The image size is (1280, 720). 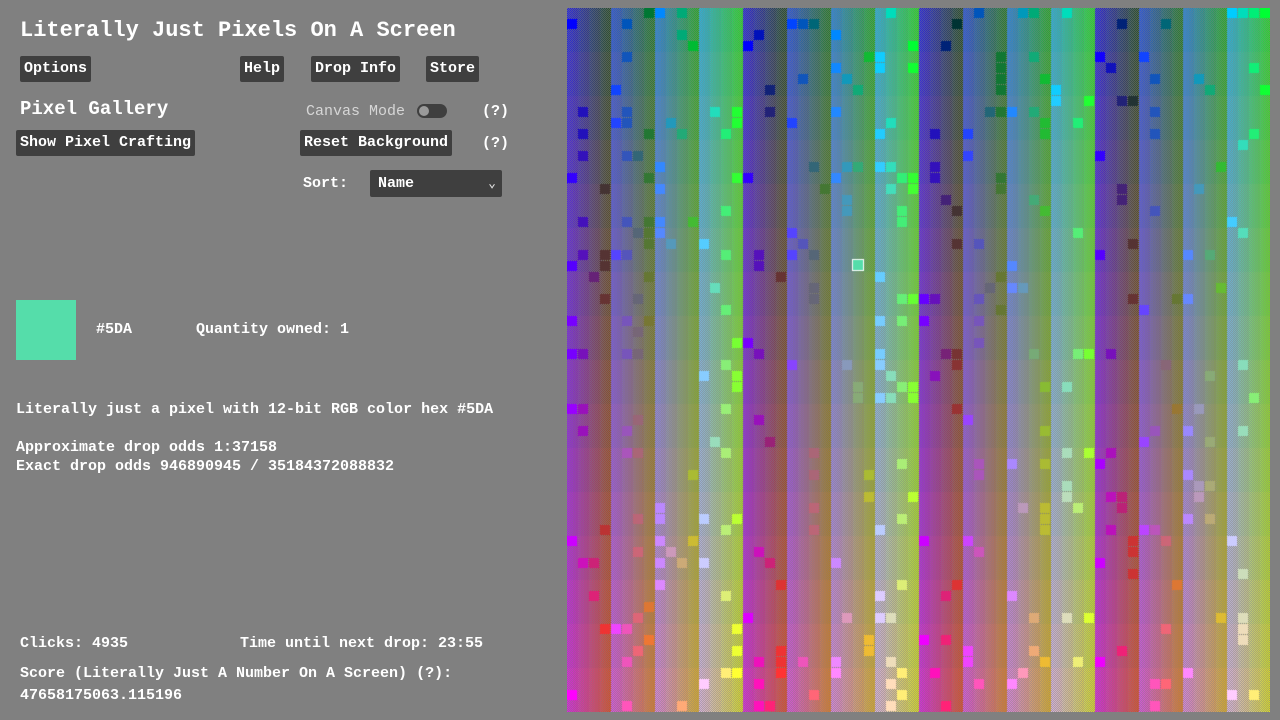 What do you see at coordinates (94, 109) in the screenshot?
I see `gallery-heading: Pixel Gallery` at bounding box center [94, 109].